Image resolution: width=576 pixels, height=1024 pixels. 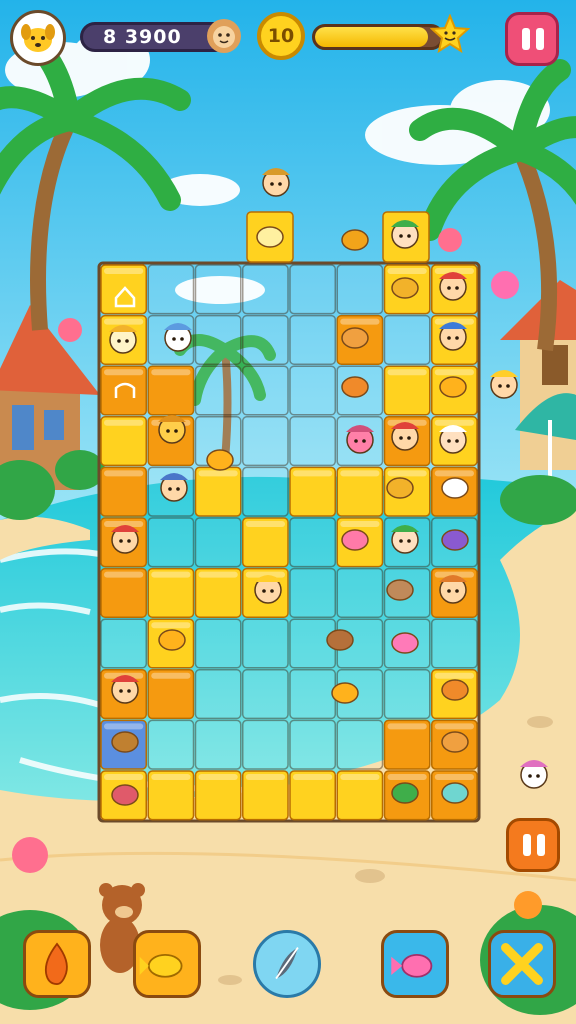 I want to click on coin-count: 10, so click(x=281, y=36).